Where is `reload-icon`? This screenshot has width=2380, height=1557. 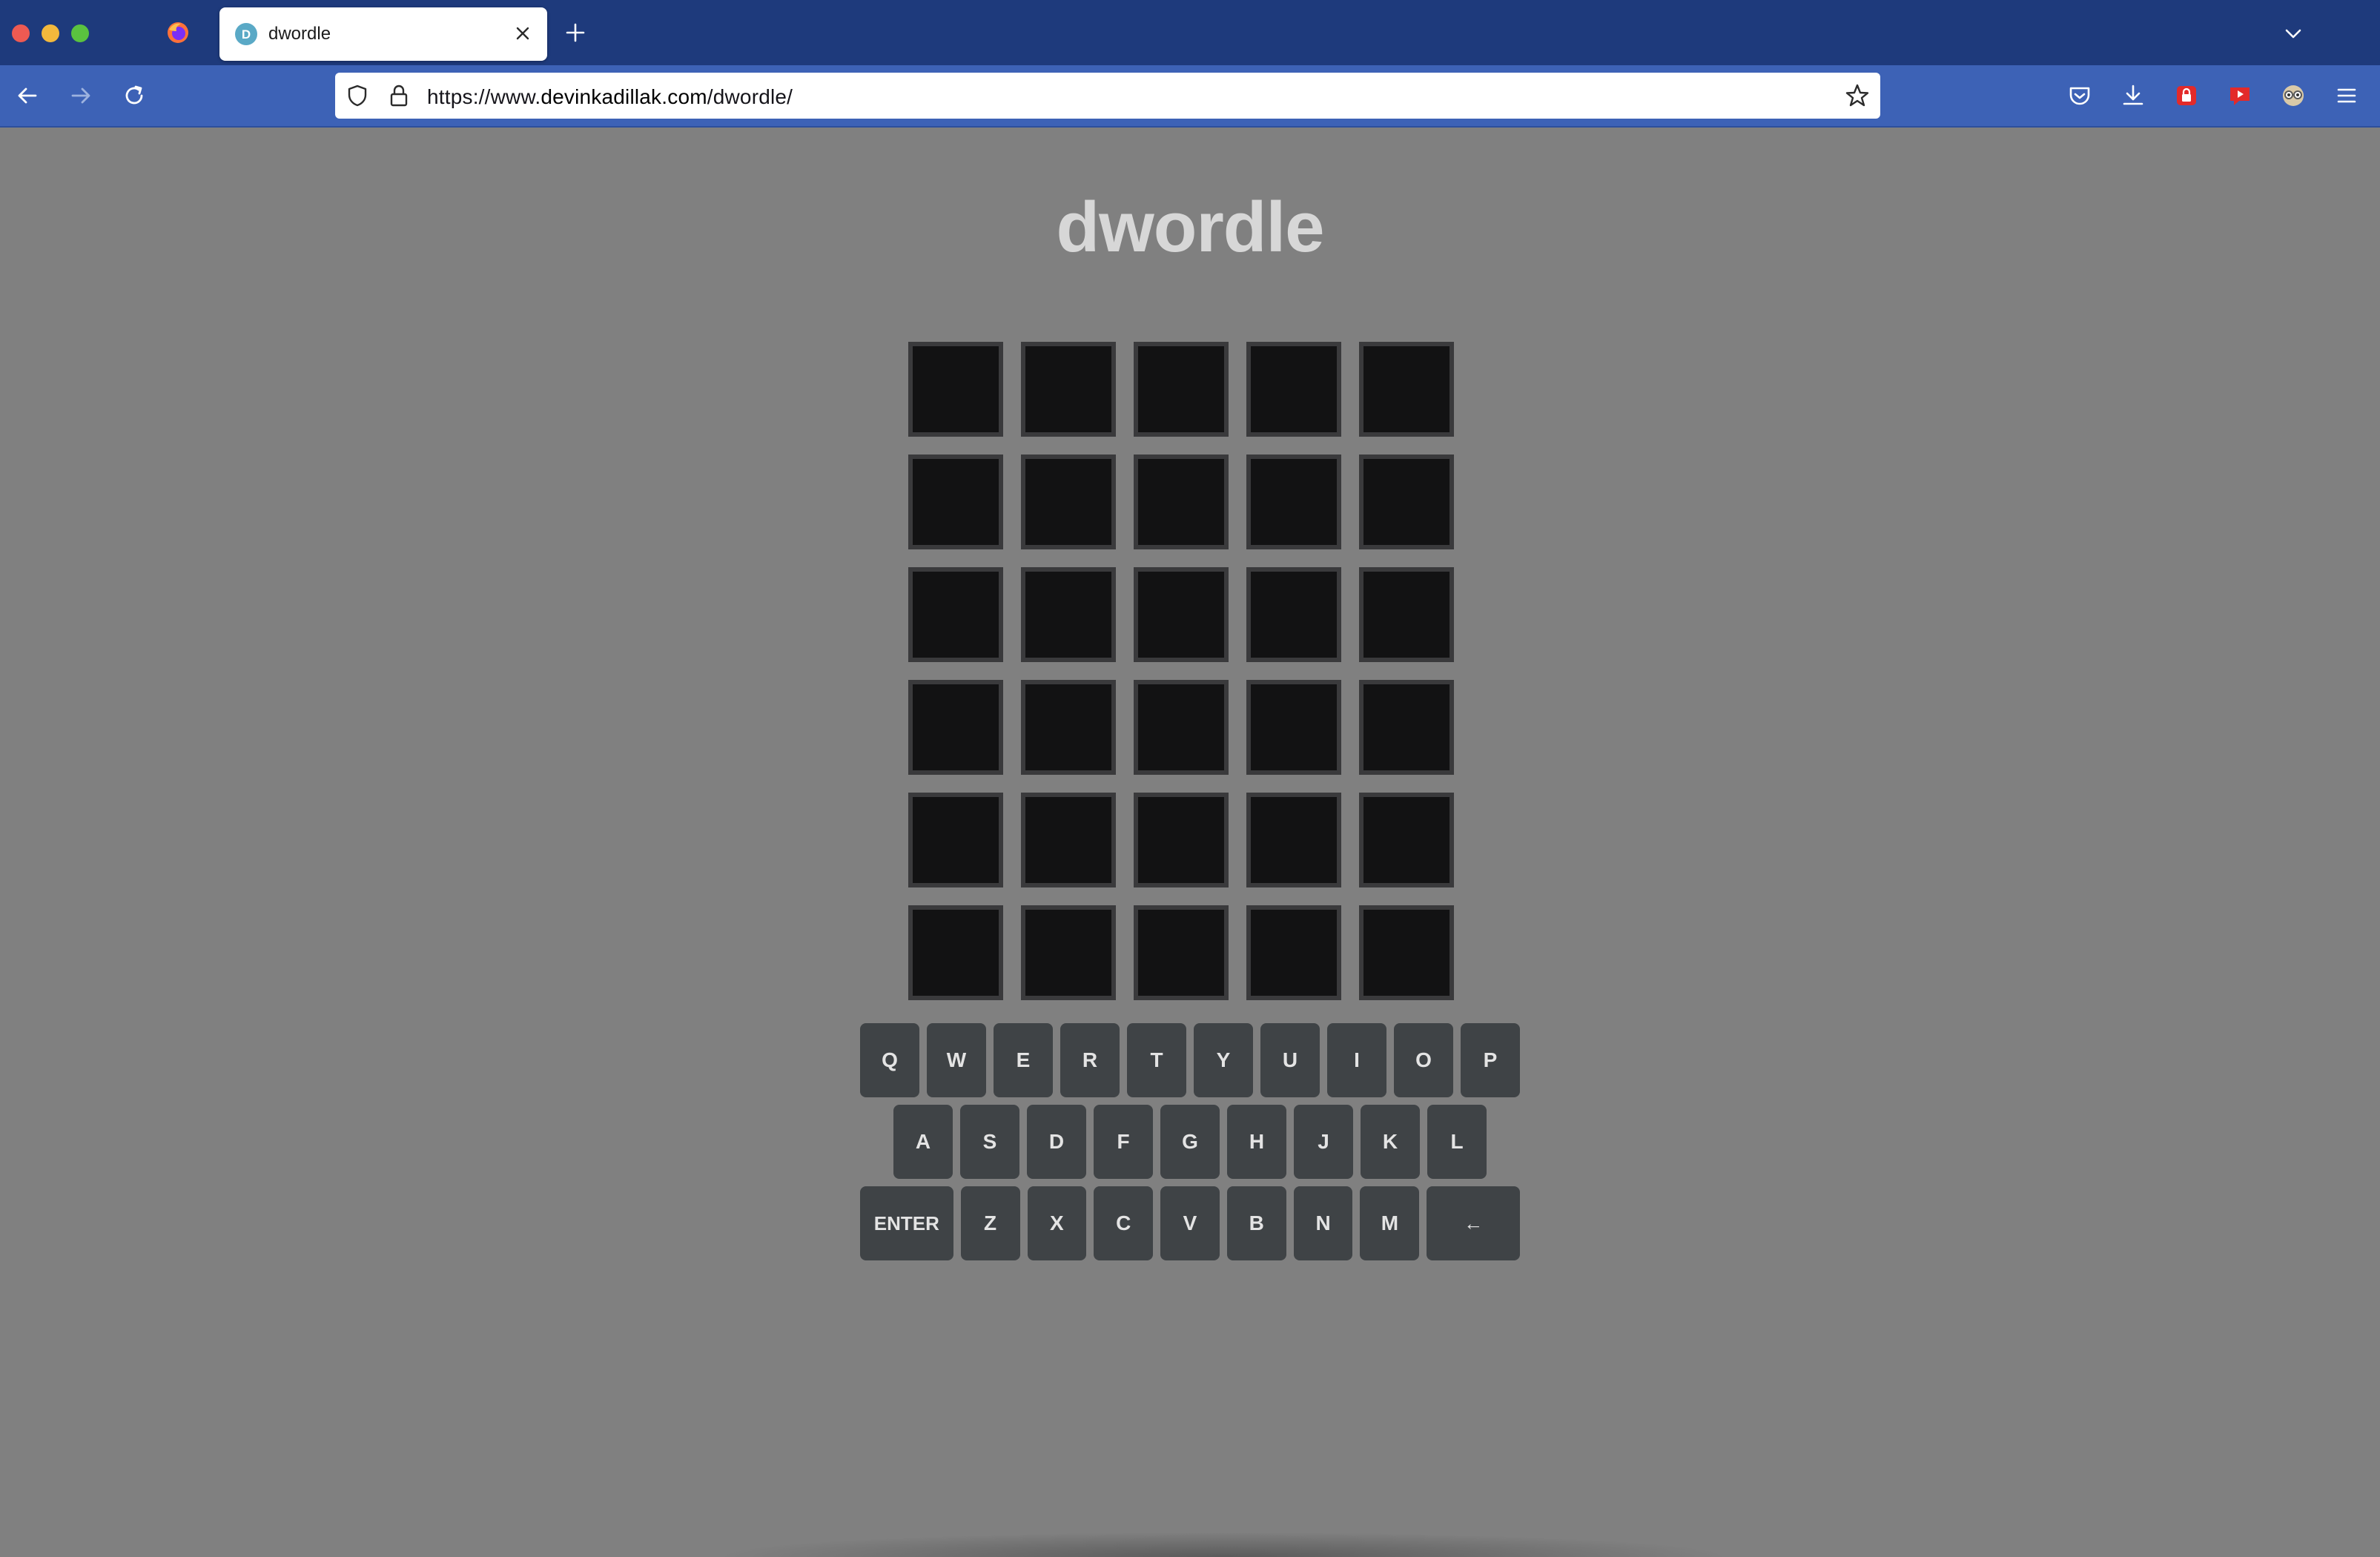
reload-icon is located at coordinates (134, 96).